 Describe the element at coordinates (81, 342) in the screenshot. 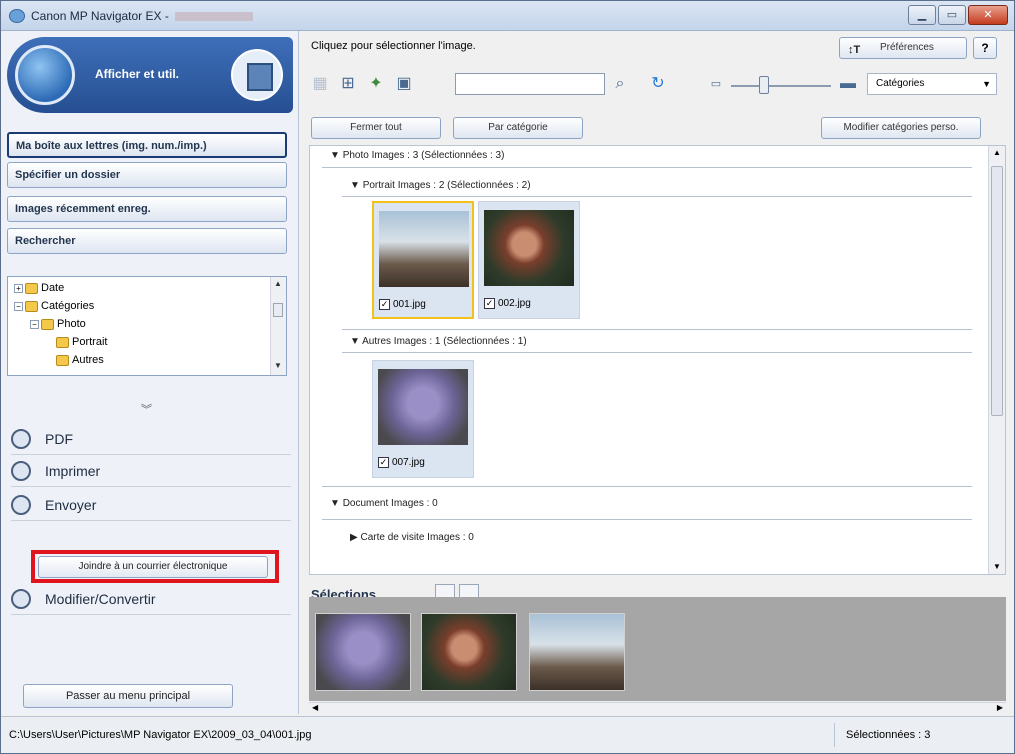

I see `tree-item-portrait: Portrait` at that location.